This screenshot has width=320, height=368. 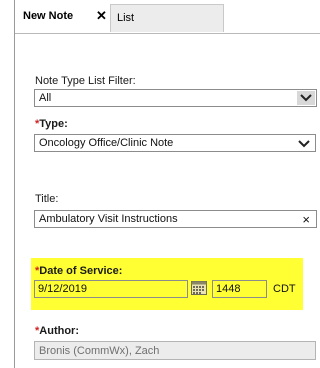 I want to click on author-label: *Author:, so click(x=57, y=331).